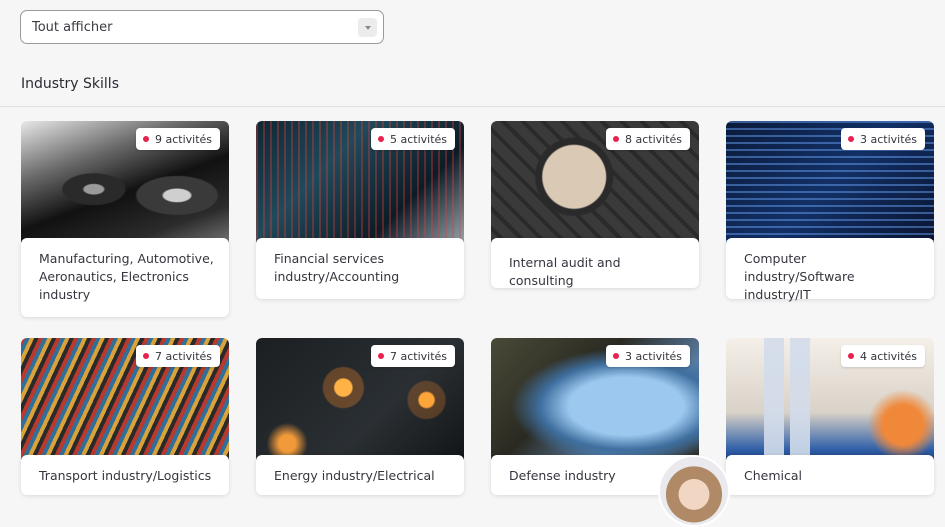  Describe the element at coordinates (830, 270) in the screenshot. I see `card-label: Computer industry/Software industry/IT` at that location.